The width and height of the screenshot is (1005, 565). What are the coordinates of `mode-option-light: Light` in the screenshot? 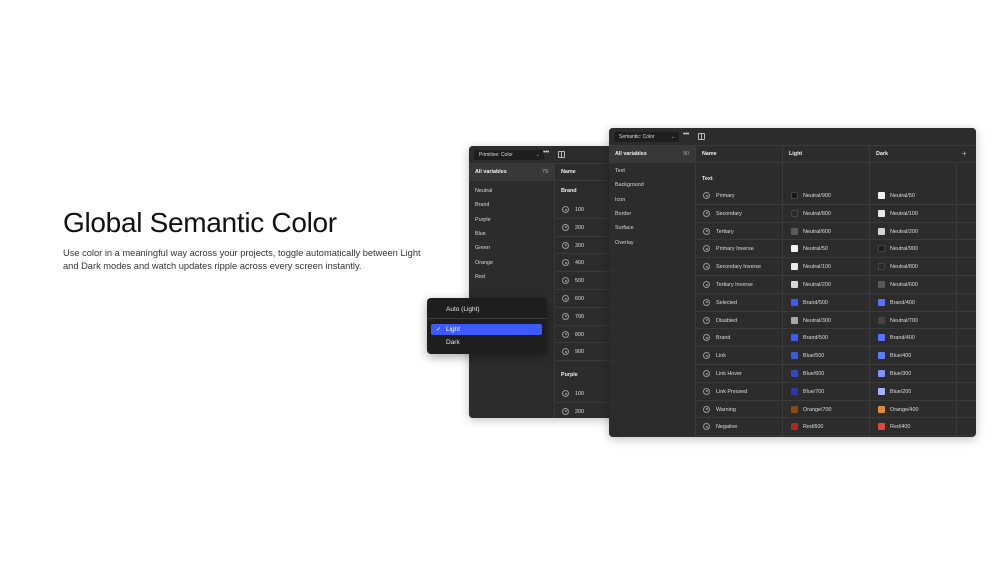 It's located at (453, 329).